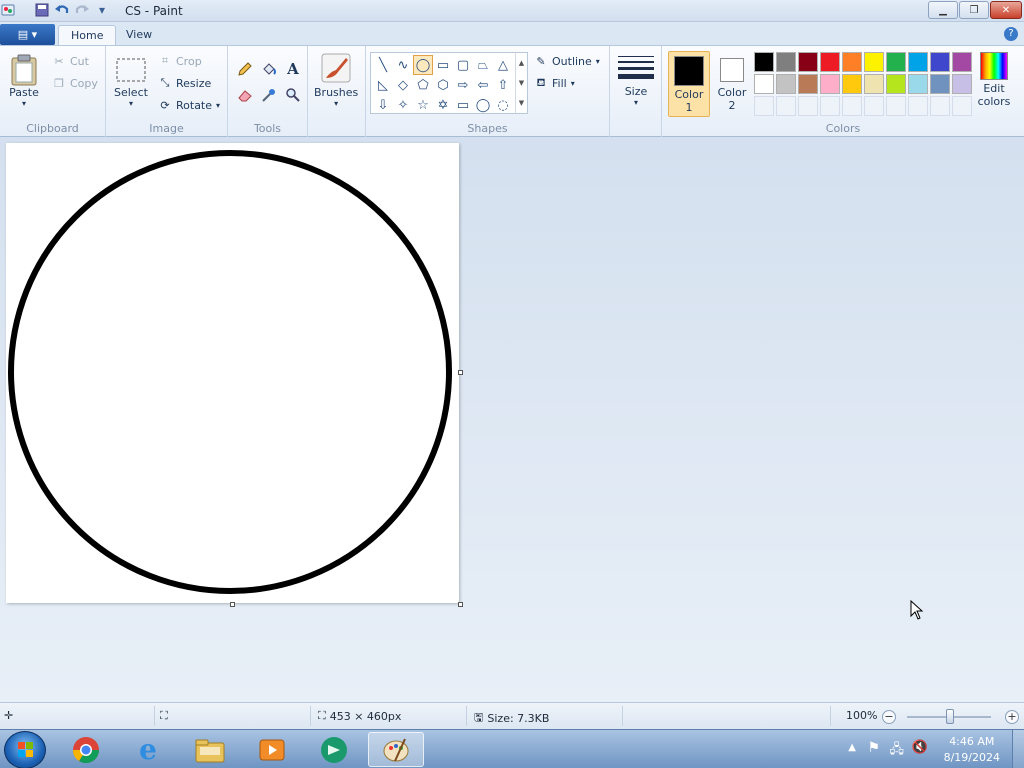 The height and width of the screenshot is (768, 1024). Describe the element at coordinates (336, 80) in the screenshot. I see `brushes-button: Brushes ▾` at that location.